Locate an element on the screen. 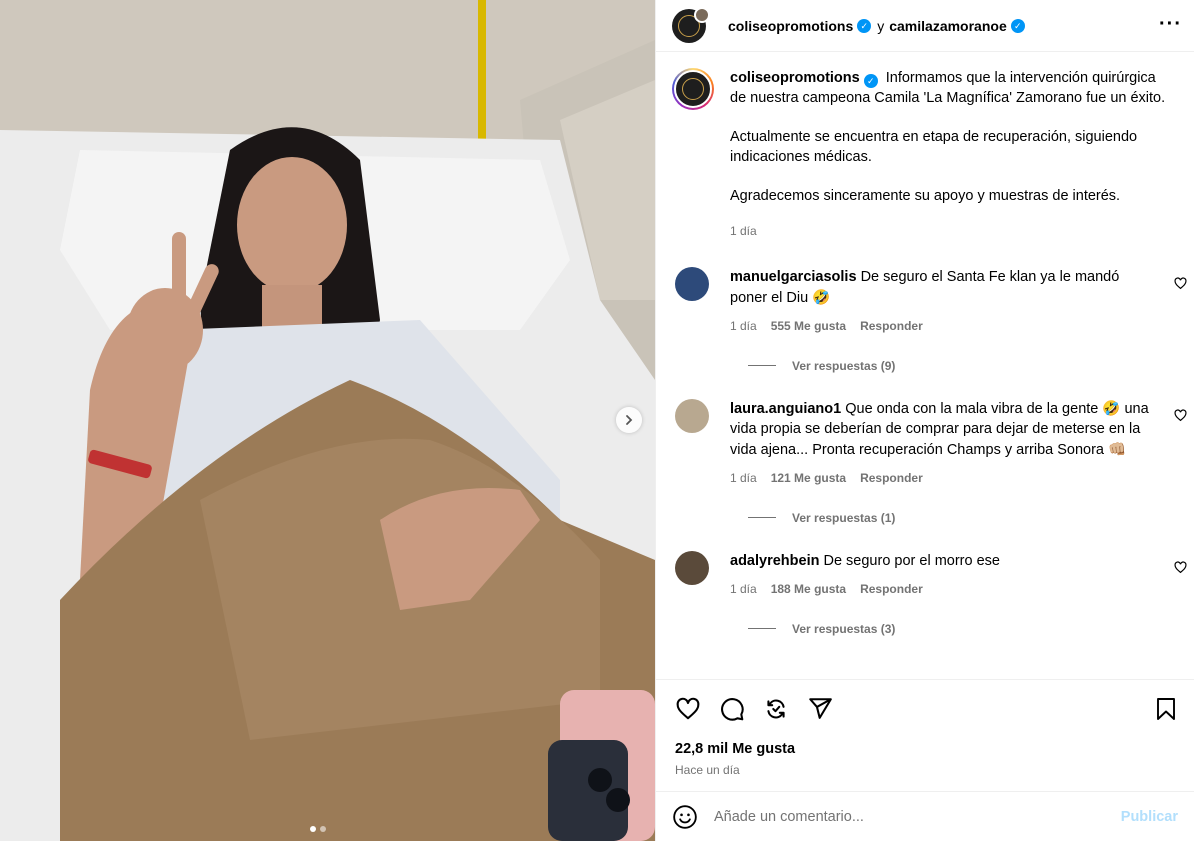 The width and height of the screenshot is (1194, 841). comment-meta: 1 día 555 Me gusta Responder is located at coordinates (940, 326).